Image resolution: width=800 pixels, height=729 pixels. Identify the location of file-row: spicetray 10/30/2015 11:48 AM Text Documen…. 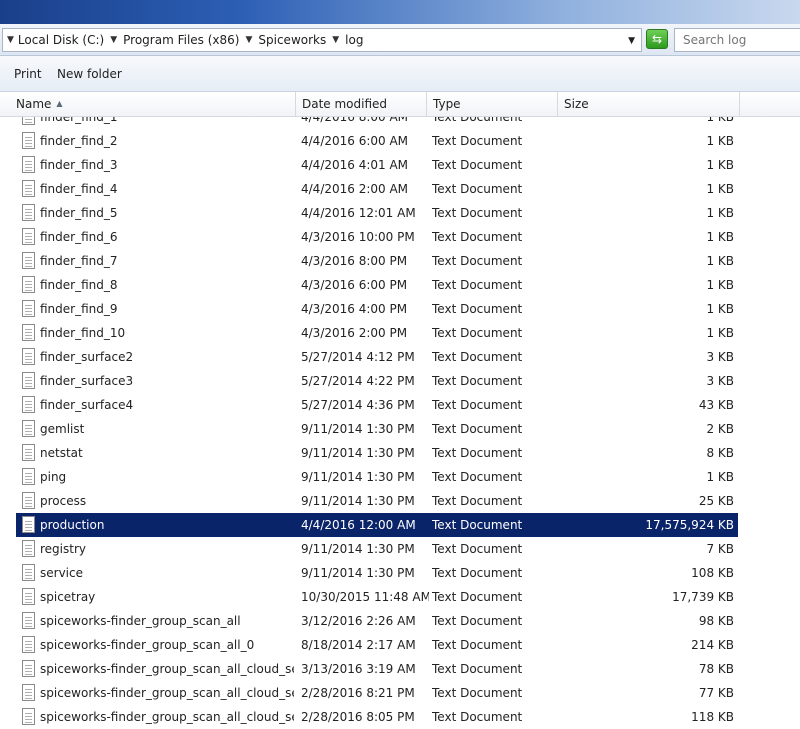
(377, 597).